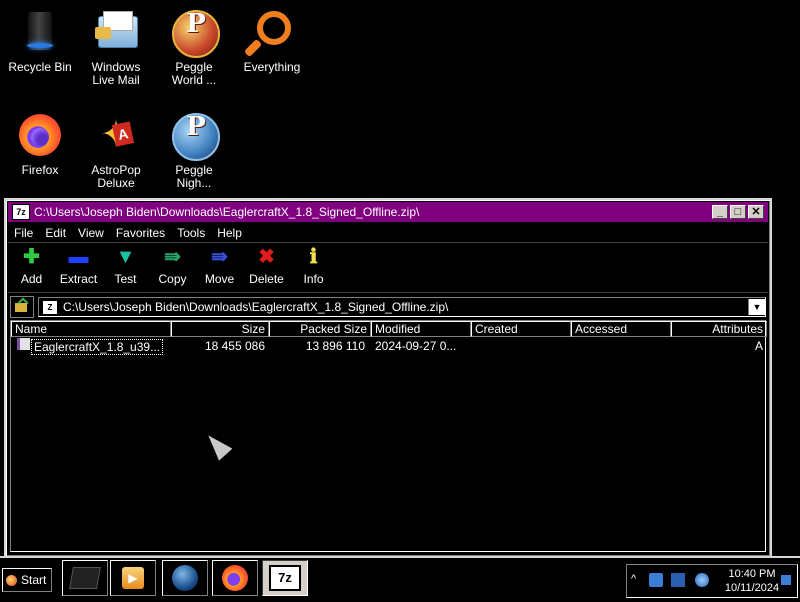 Image resolution: width=800 pixels, height=602 pixels. What do you see at coordinates (78, 257) in the screenshot?
I see `extract-icon: ▬` at bounding box center [78, 257].